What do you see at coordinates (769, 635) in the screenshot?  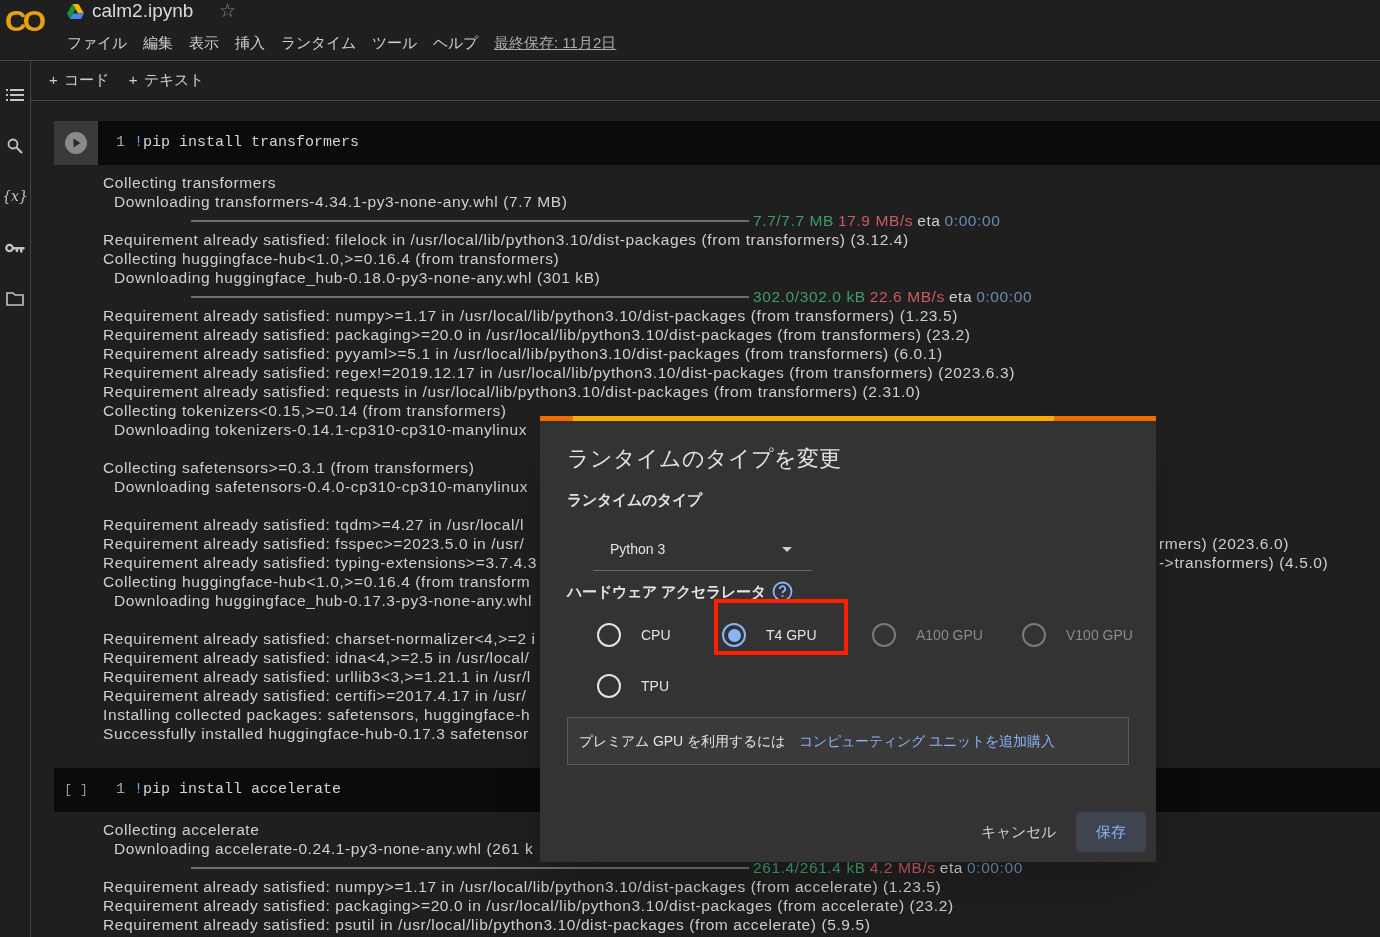 I see `radio-option: T4 GPU` at bounding box center [769, 635].